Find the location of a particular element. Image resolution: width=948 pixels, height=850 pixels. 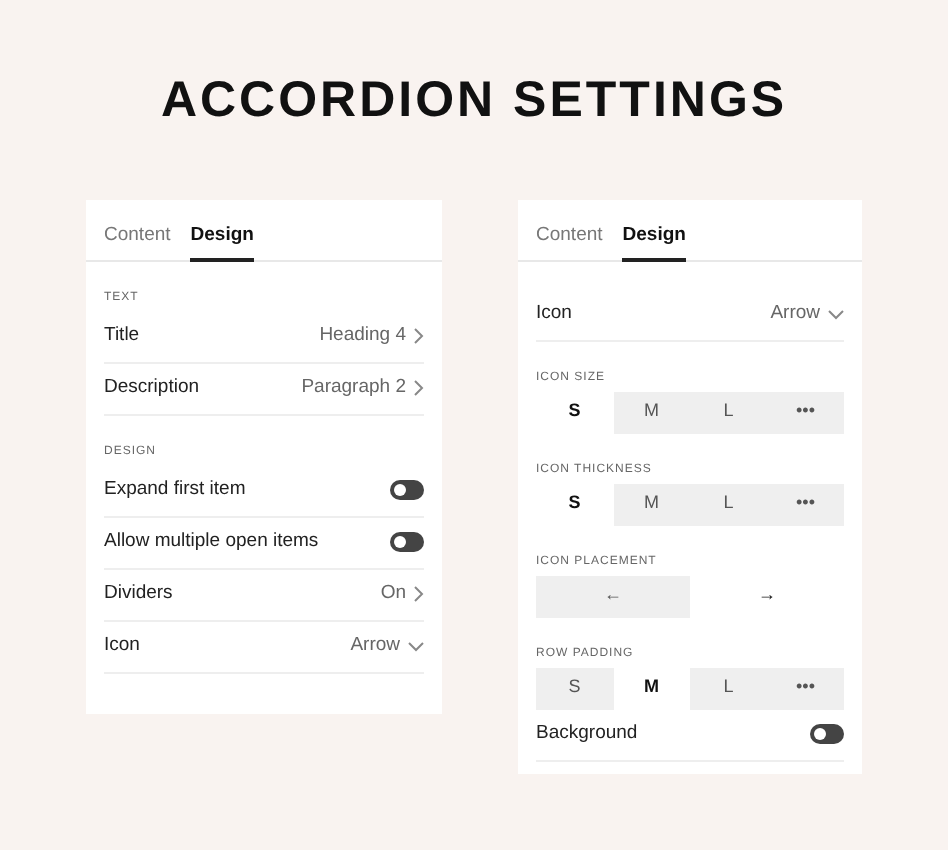

page-title: ACCORDION SETTINGS is located at coordinates (474, 101).